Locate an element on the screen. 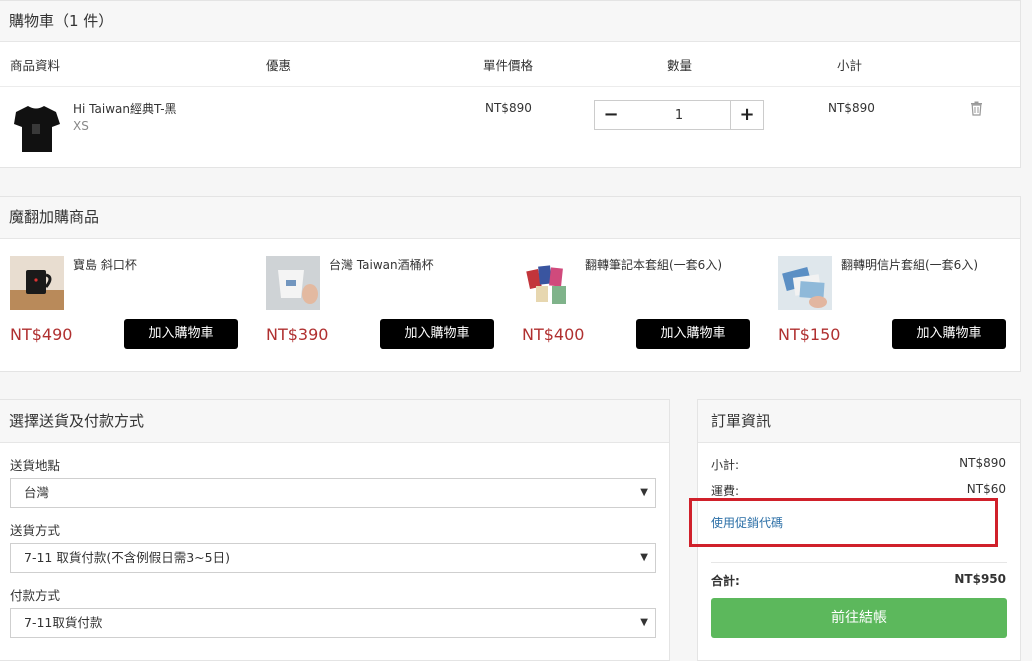 This screenshot has width=1032, height=661. item-unit-price: NT$890 is located at coordinates (508, 108).